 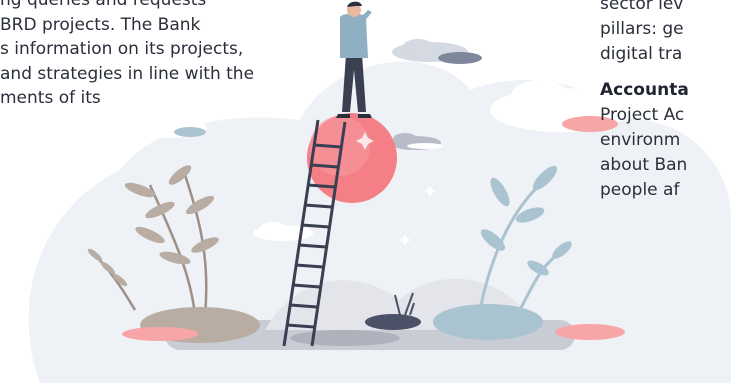 What do you see at coordinates (165, 125) in the screenshot?
I see `cloud-white-left` at bounding box center [165, 125].